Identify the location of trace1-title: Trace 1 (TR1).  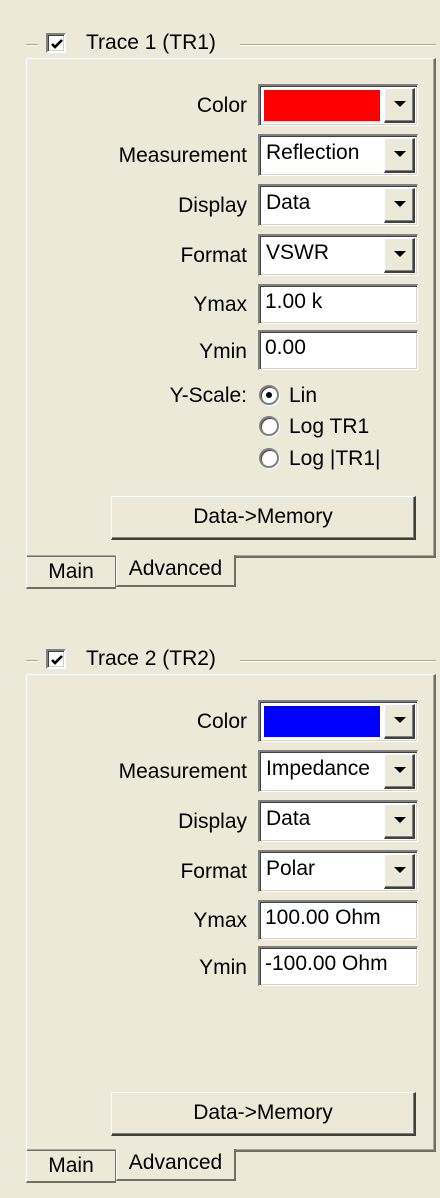
(151, 42).